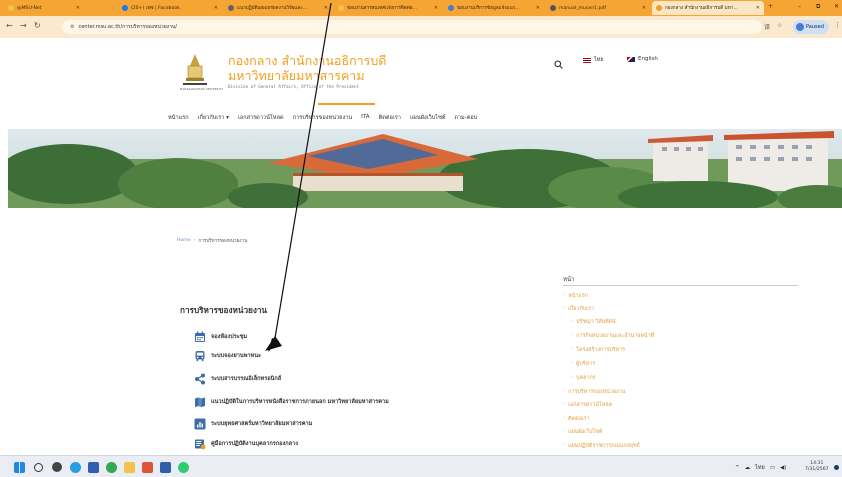 This screenshot has width=842, height=477. What do you see at coordinates (237, 379) in the screenshot?
I see `list-item-e-document: ระบบสารบรรณอิเล็กทรอนิกส์` at bounding box center [237, 379].